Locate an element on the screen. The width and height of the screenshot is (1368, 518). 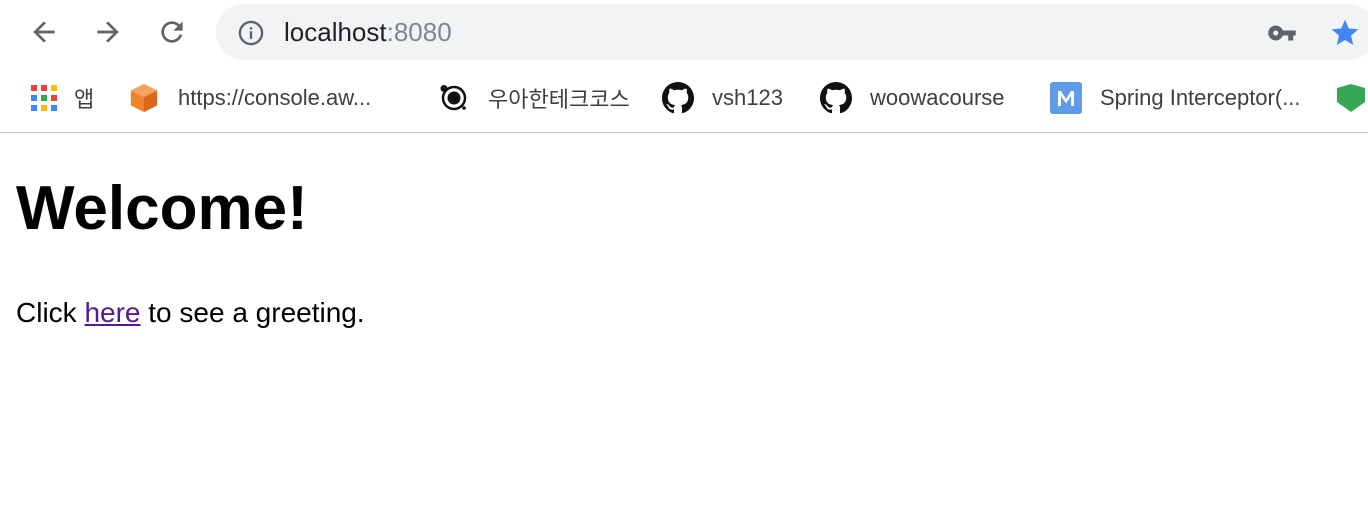
bookmark-star-button is located at coordinates (1345, 33).